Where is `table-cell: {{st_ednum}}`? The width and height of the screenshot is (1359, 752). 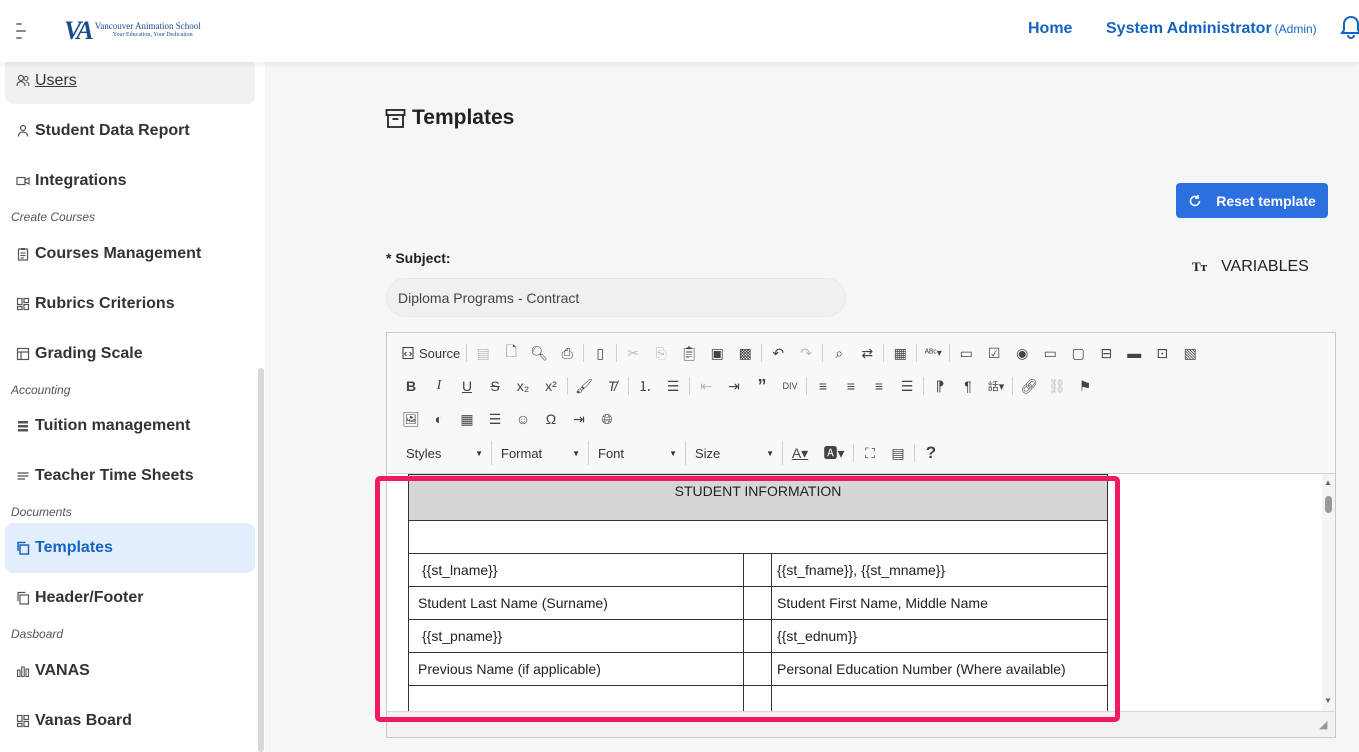 table-cell: {{st_ednum}} is located at coordinates (939, 636).